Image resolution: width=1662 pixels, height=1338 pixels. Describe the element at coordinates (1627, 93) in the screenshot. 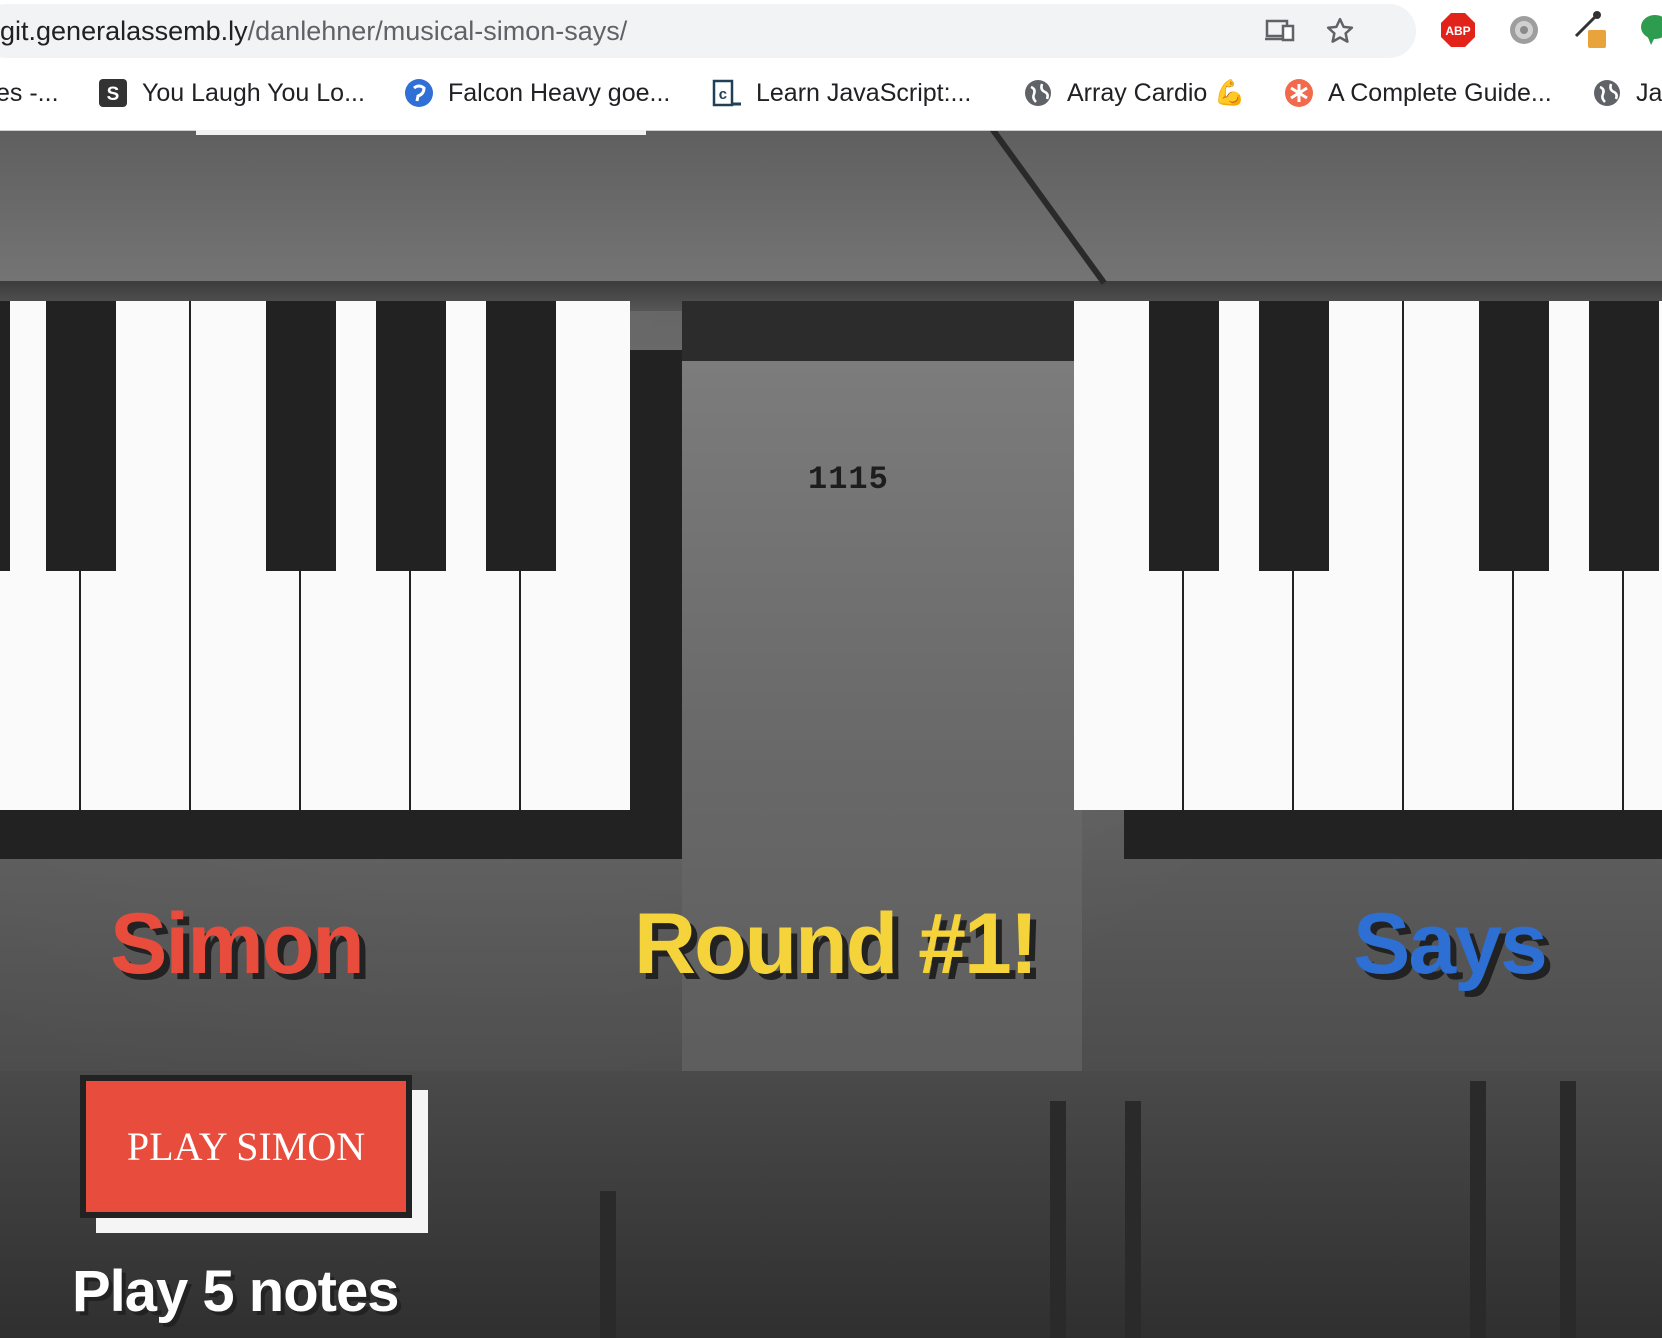

I see `bookmark-item: Ja` at that location.